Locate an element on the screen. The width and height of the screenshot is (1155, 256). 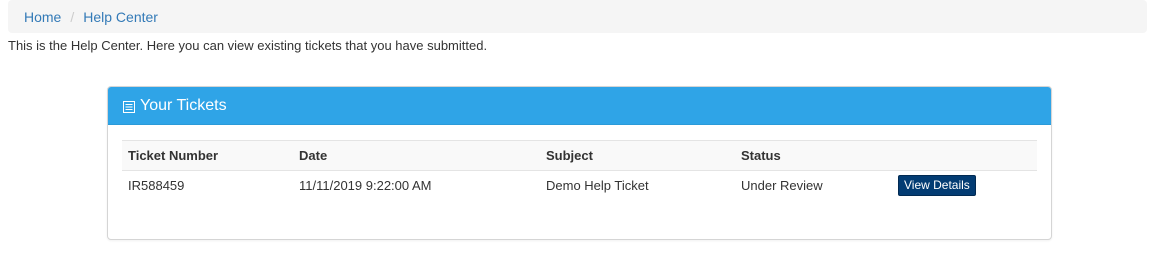
header-subject: Subject is located at coordinates (637, 155).